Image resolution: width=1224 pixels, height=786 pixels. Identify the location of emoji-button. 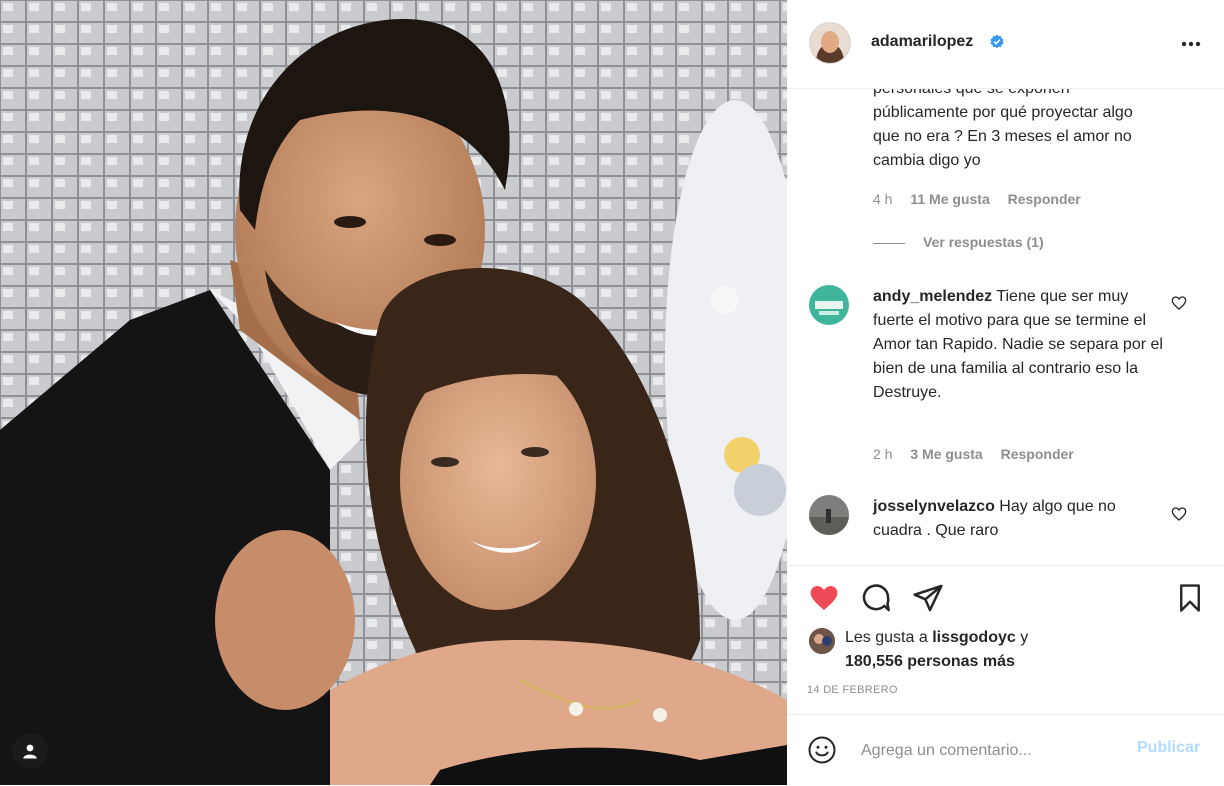
(822, 752).